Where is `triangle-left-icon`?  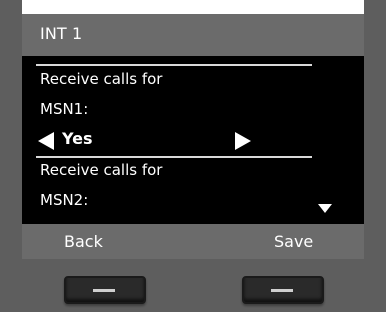 triangle-left-icon is located at coordinates (46, 141).